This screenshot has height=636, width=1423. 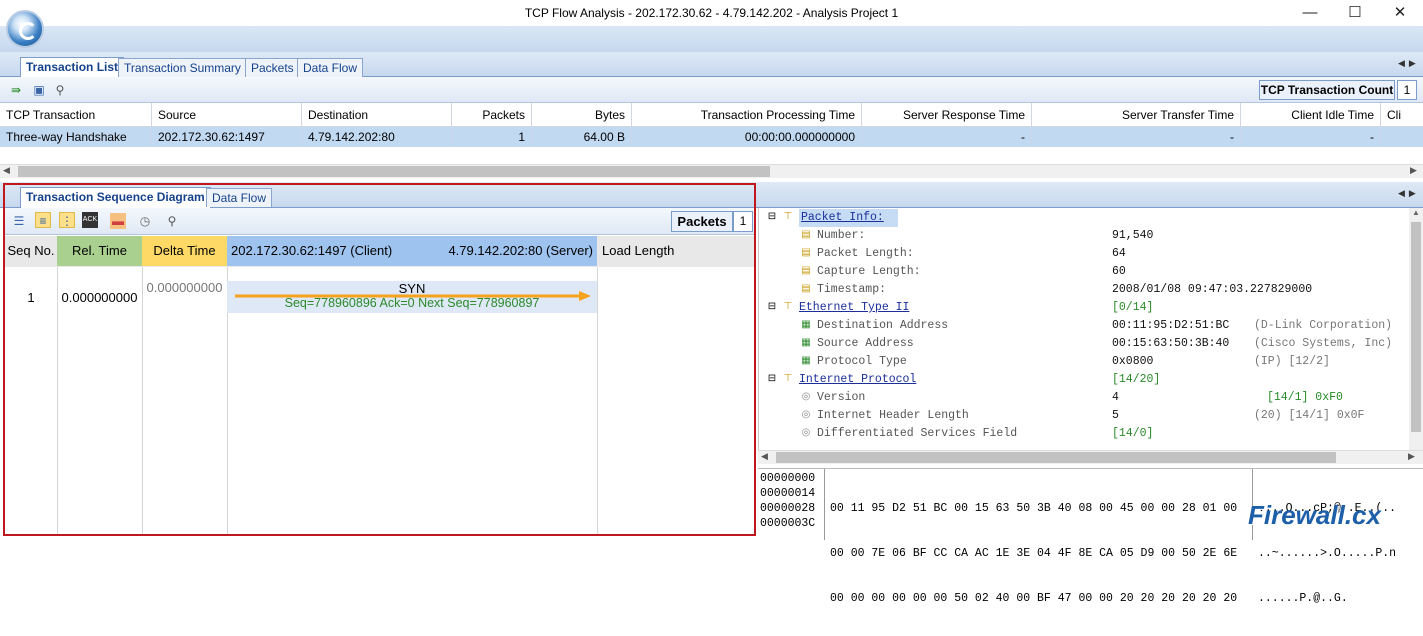 What do you see at coordinates (806, 271) in the screenshot?
I see `info-icon: ▤` at bounding box center [806, 271].